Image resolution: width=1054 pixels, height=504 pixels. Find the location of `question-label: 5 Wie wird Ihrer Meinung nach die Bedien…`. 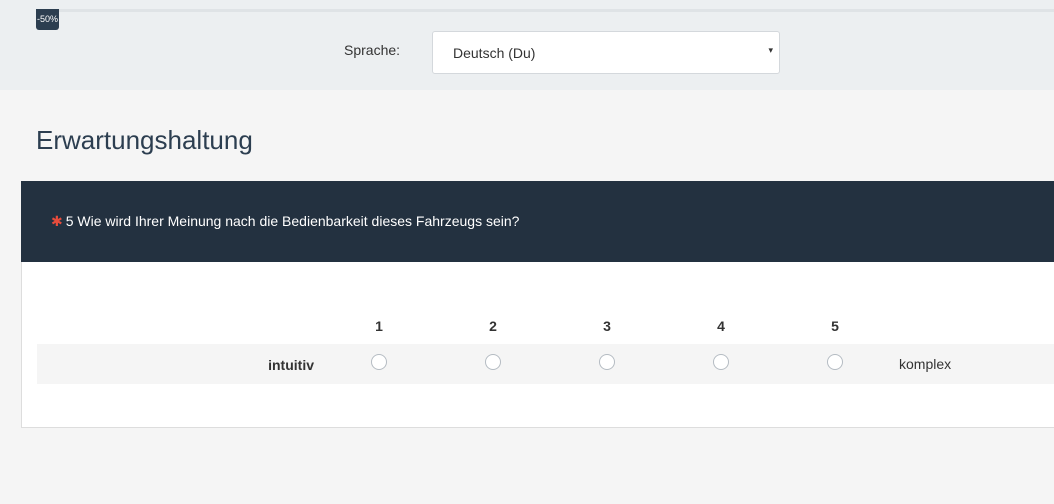

question-label: 5 Wie wird Ihrer Meinung nach die Bedien… is located at coordinates (292, 221).